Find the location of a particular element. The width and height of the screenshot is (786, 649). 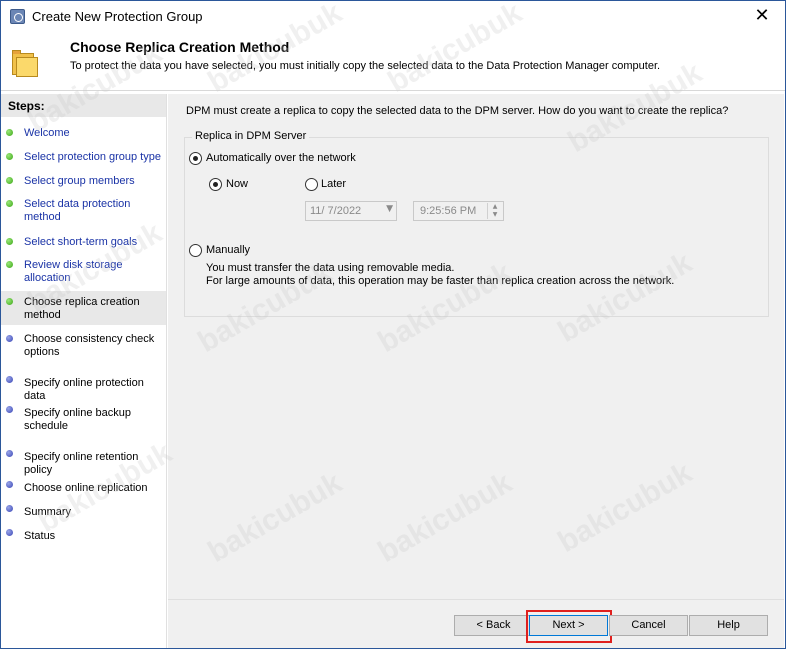

steps-title: Steps: is located at coordinates (83, 105).